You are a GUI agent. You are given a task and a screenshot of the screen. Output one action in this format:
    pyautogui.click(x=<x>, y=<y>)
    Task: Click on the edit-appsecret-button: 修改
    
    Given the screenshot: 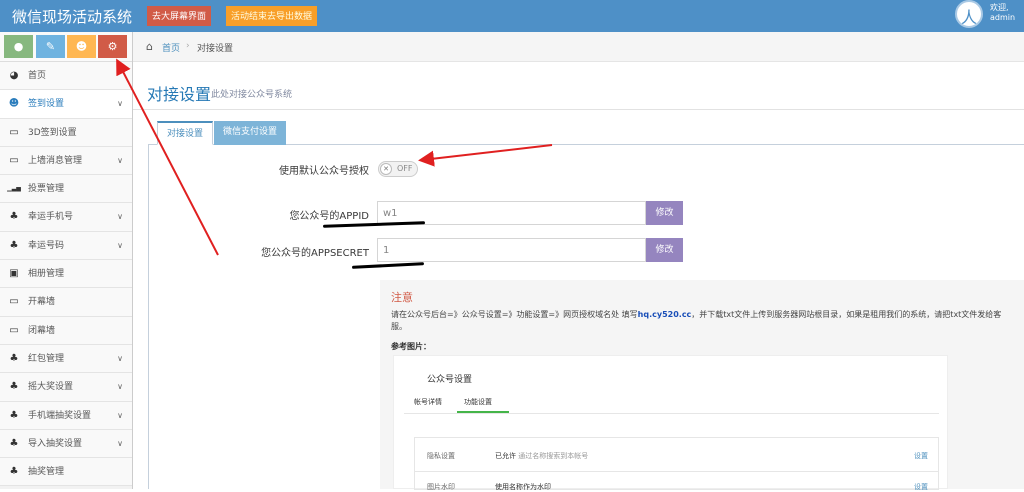 What is the action you would take?
    pyautogui.click(x=664, y=250)
    